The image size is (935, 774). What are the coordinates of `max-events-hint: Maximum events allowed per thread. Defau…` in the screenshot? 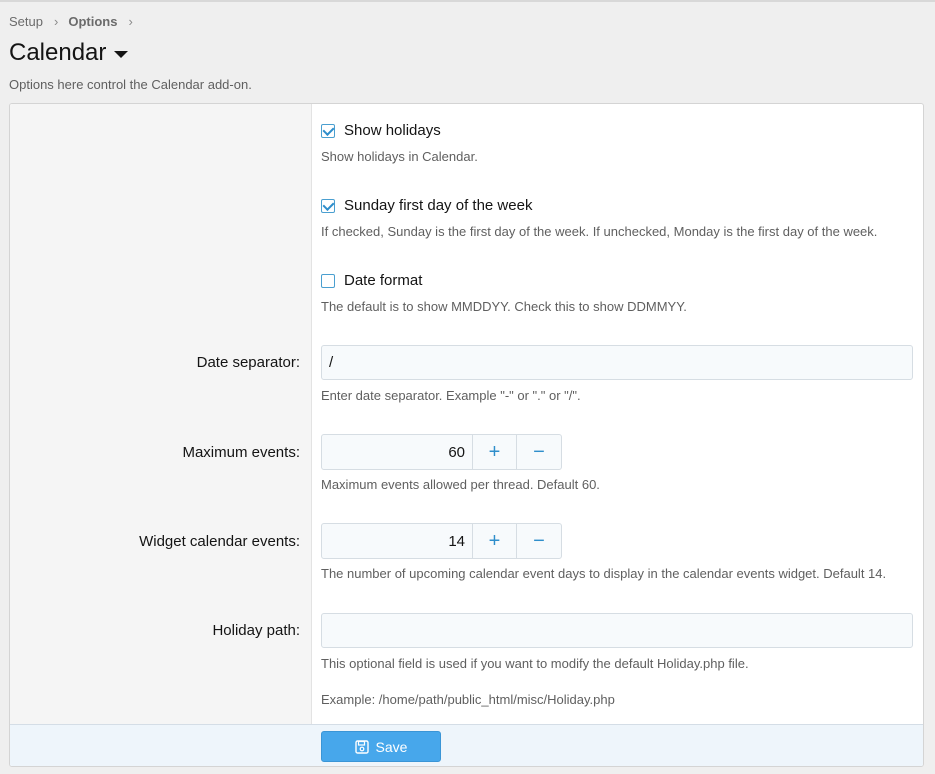 It's located at (460, 484).